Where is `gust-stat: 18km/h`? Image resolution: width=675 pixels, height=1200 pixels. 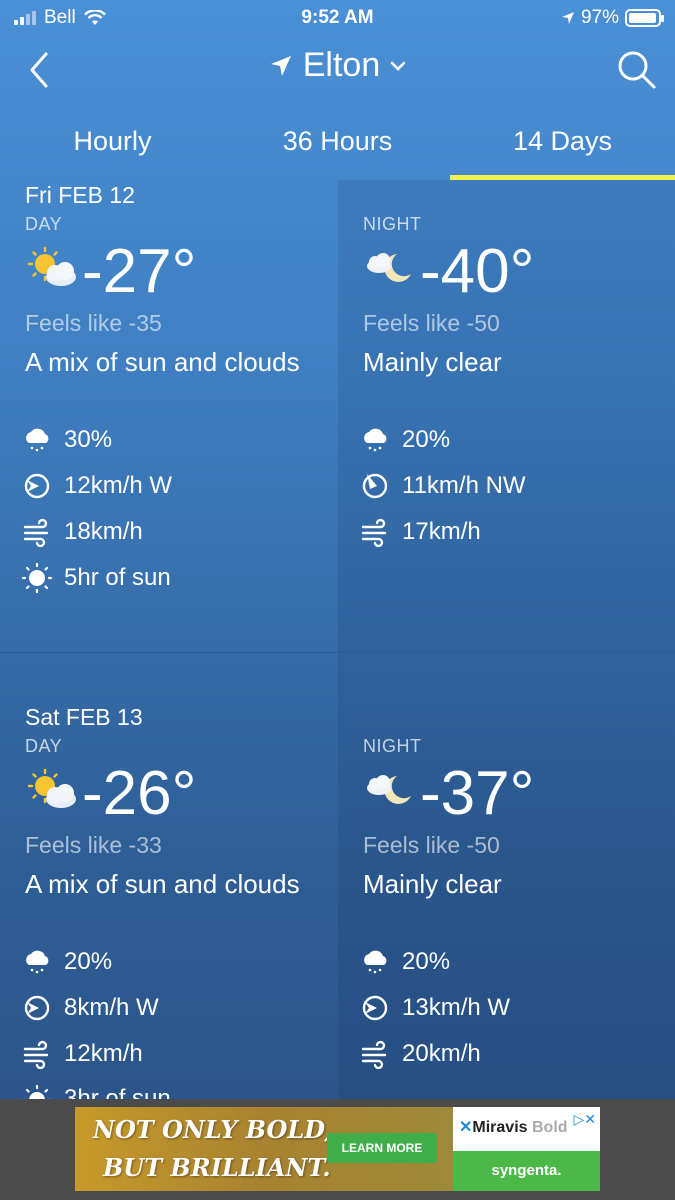 gust-stat: 18km/h is located at coordinates (82, 532).